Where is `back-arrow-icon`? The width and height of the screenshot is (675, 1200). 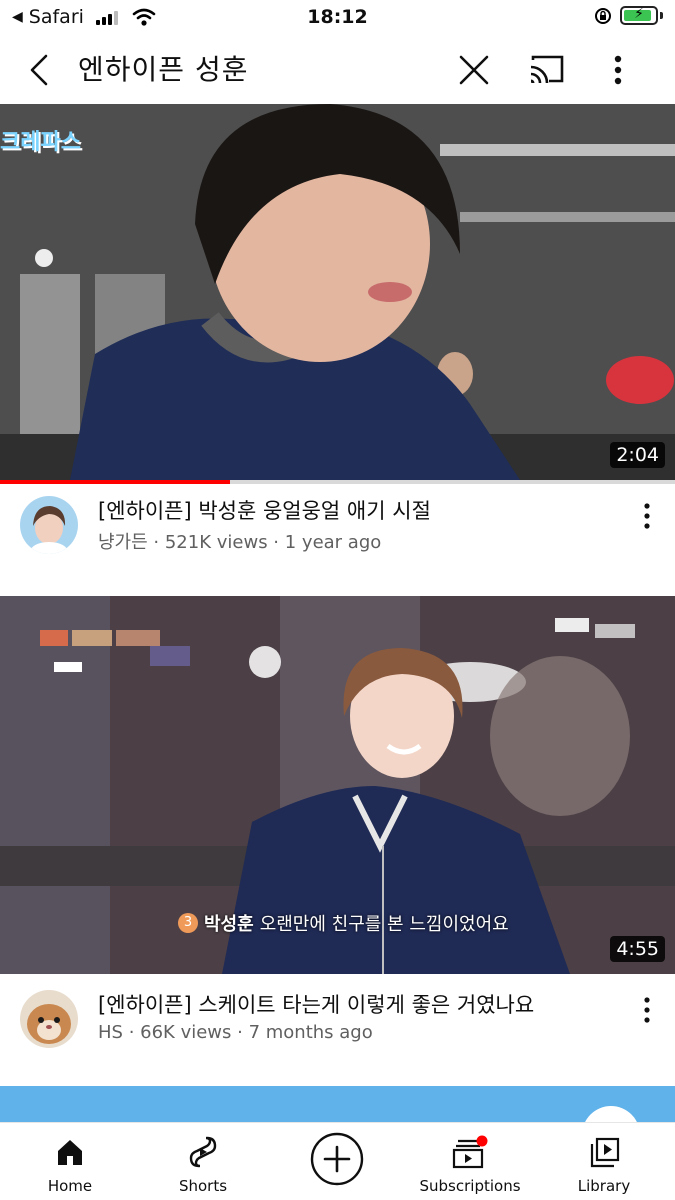
back-arrow-icon is located at coordinates (40, 70).